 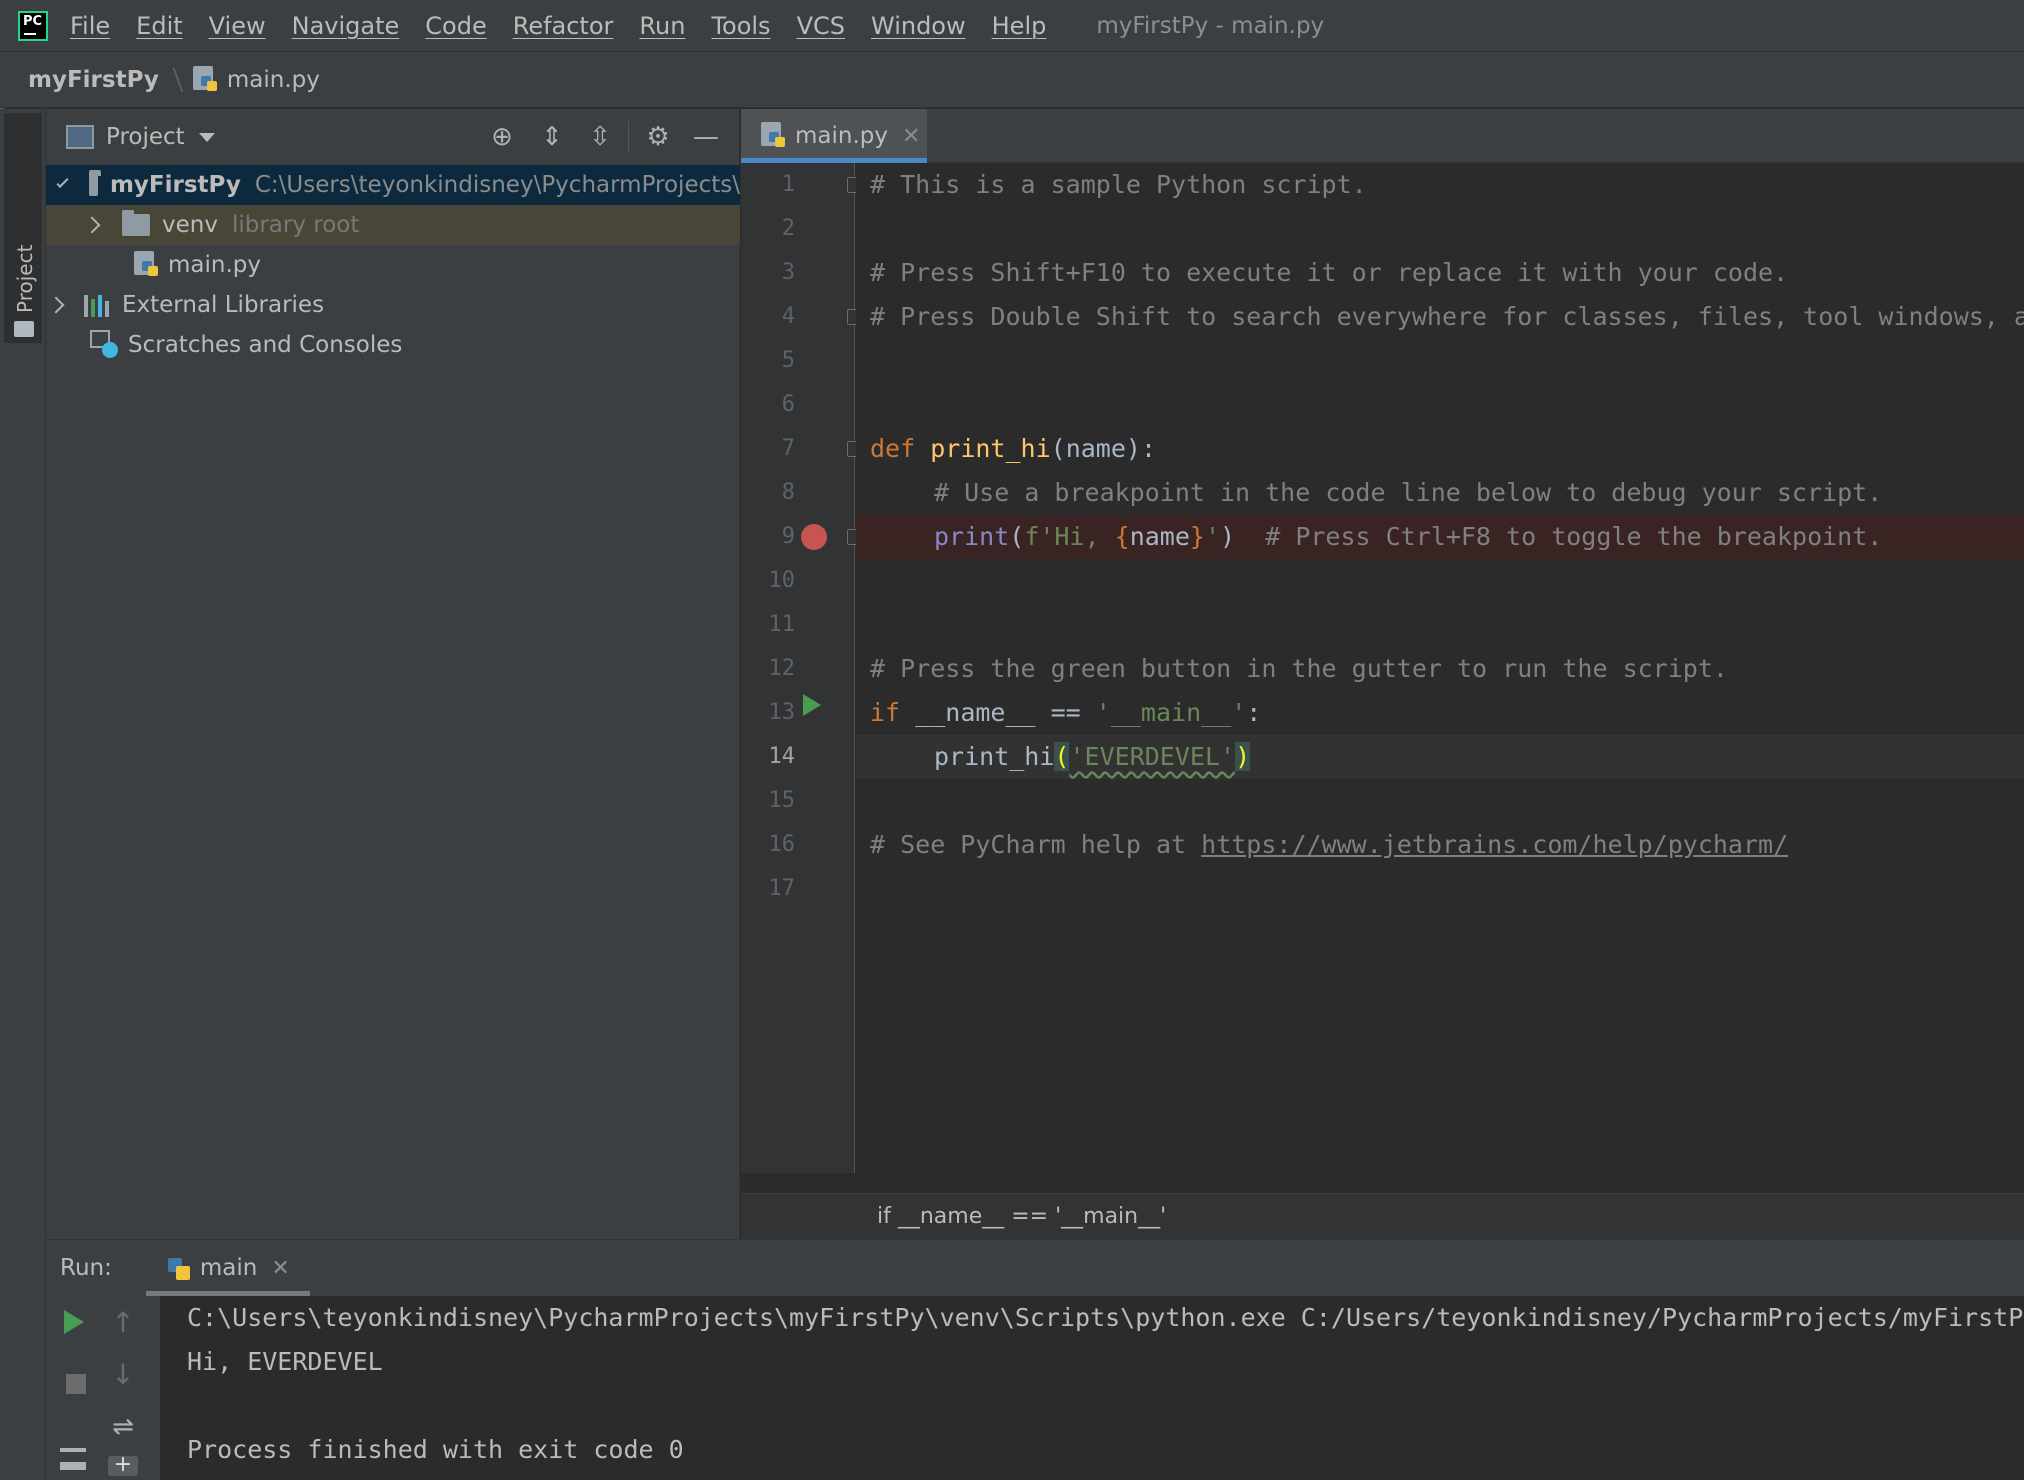 I want to click on breadcrumb-file: main.py, so click(x=256, y=79).